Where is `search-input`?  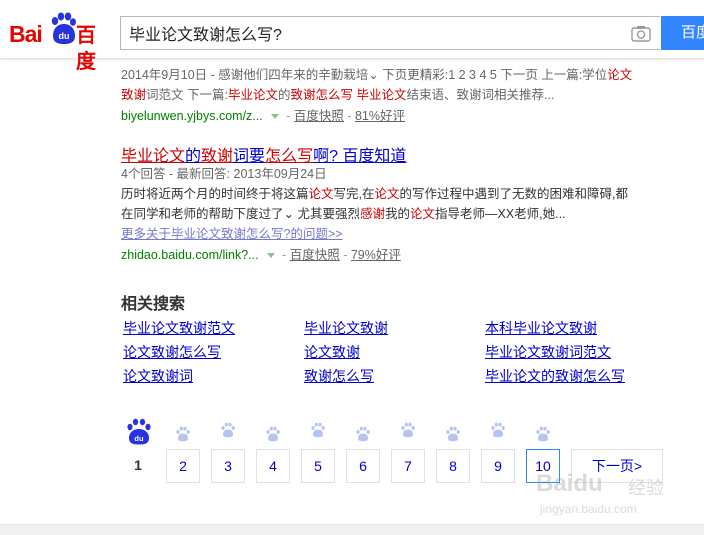 search-input is located at coordinates (371, 33).